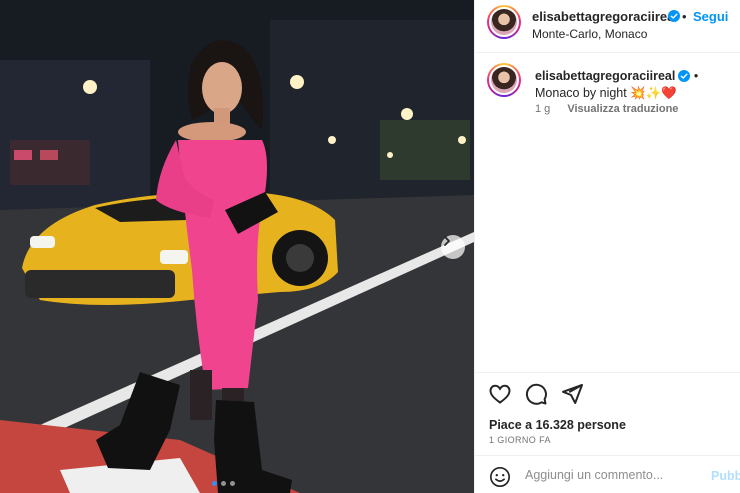 The width and height of the screenshot is (740, 493). What do you see at coordinates (500, 394) in the screenshot?
I see `heart-icon` at bounding box center [500, 394].